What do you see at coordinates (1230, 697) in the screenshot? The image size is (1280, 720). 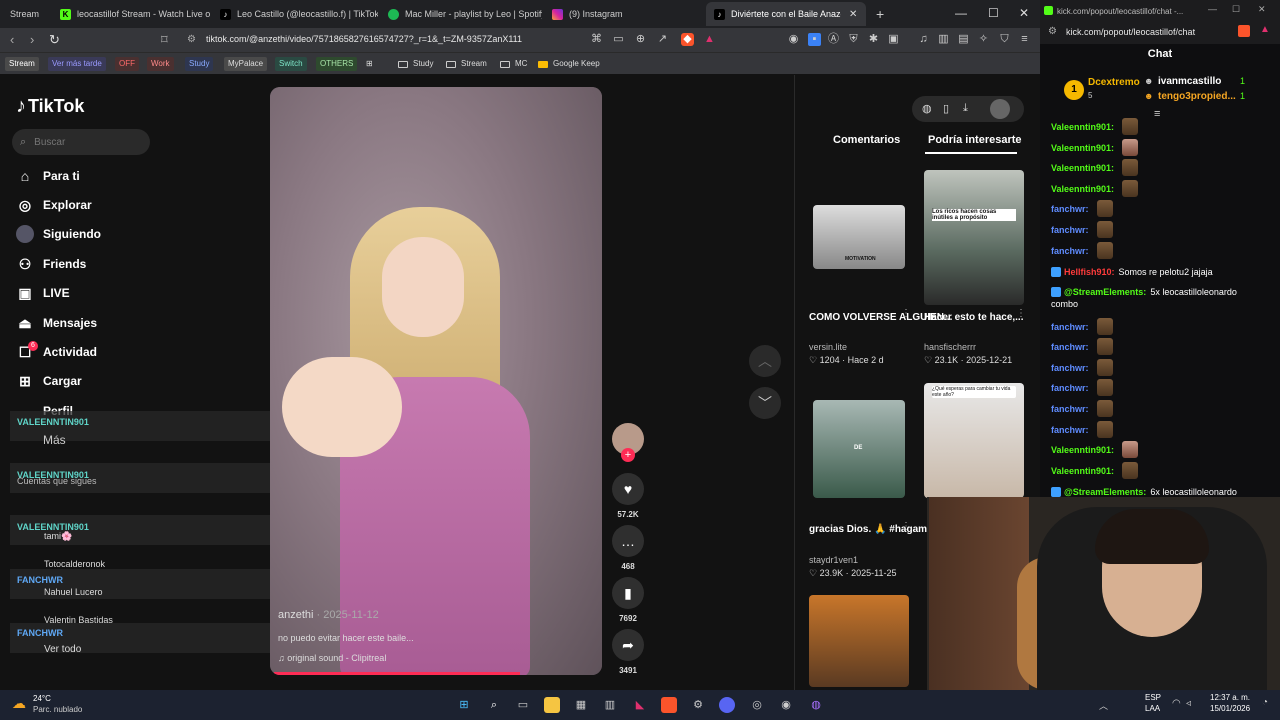 I see `clock-time: 12:37 a. m.` at bounding box center [1230, 697].